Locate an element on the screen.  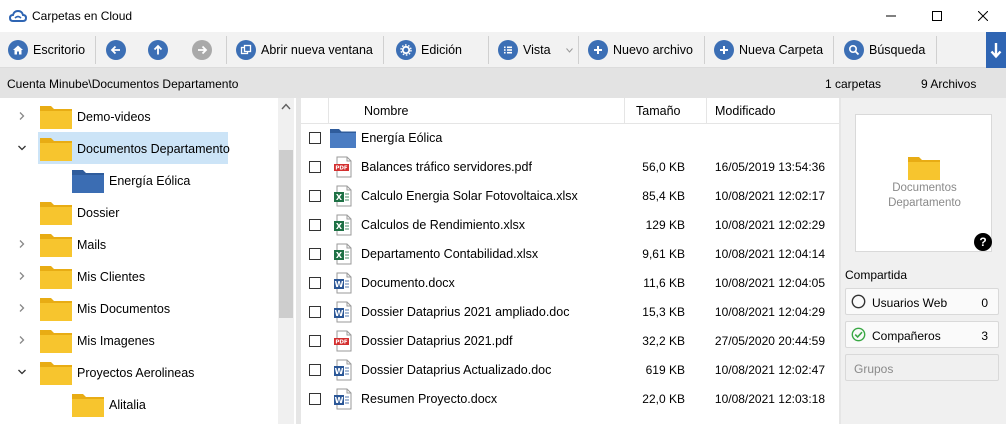
column-header-modified: Modificado is located at coordinates (745, 111).